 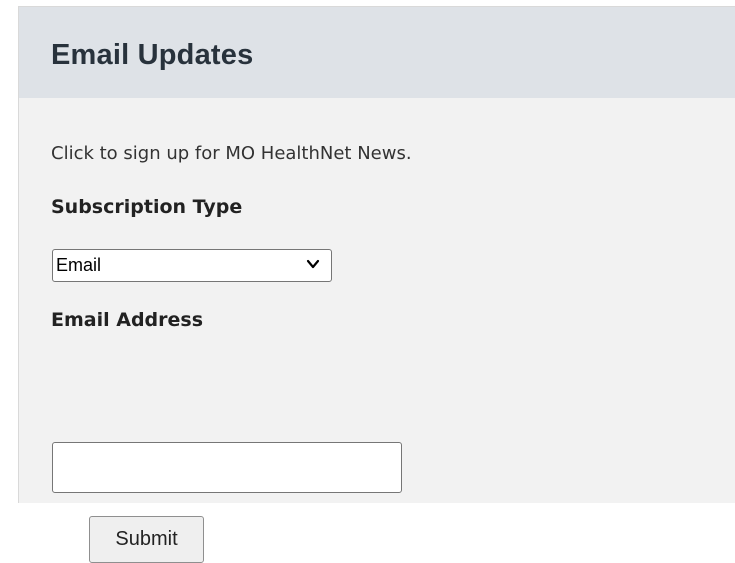 What do you see at coordinates (127, 320) in the screenshot?
I see `email-address-label: Email Address` at bounding box center [127, 320].